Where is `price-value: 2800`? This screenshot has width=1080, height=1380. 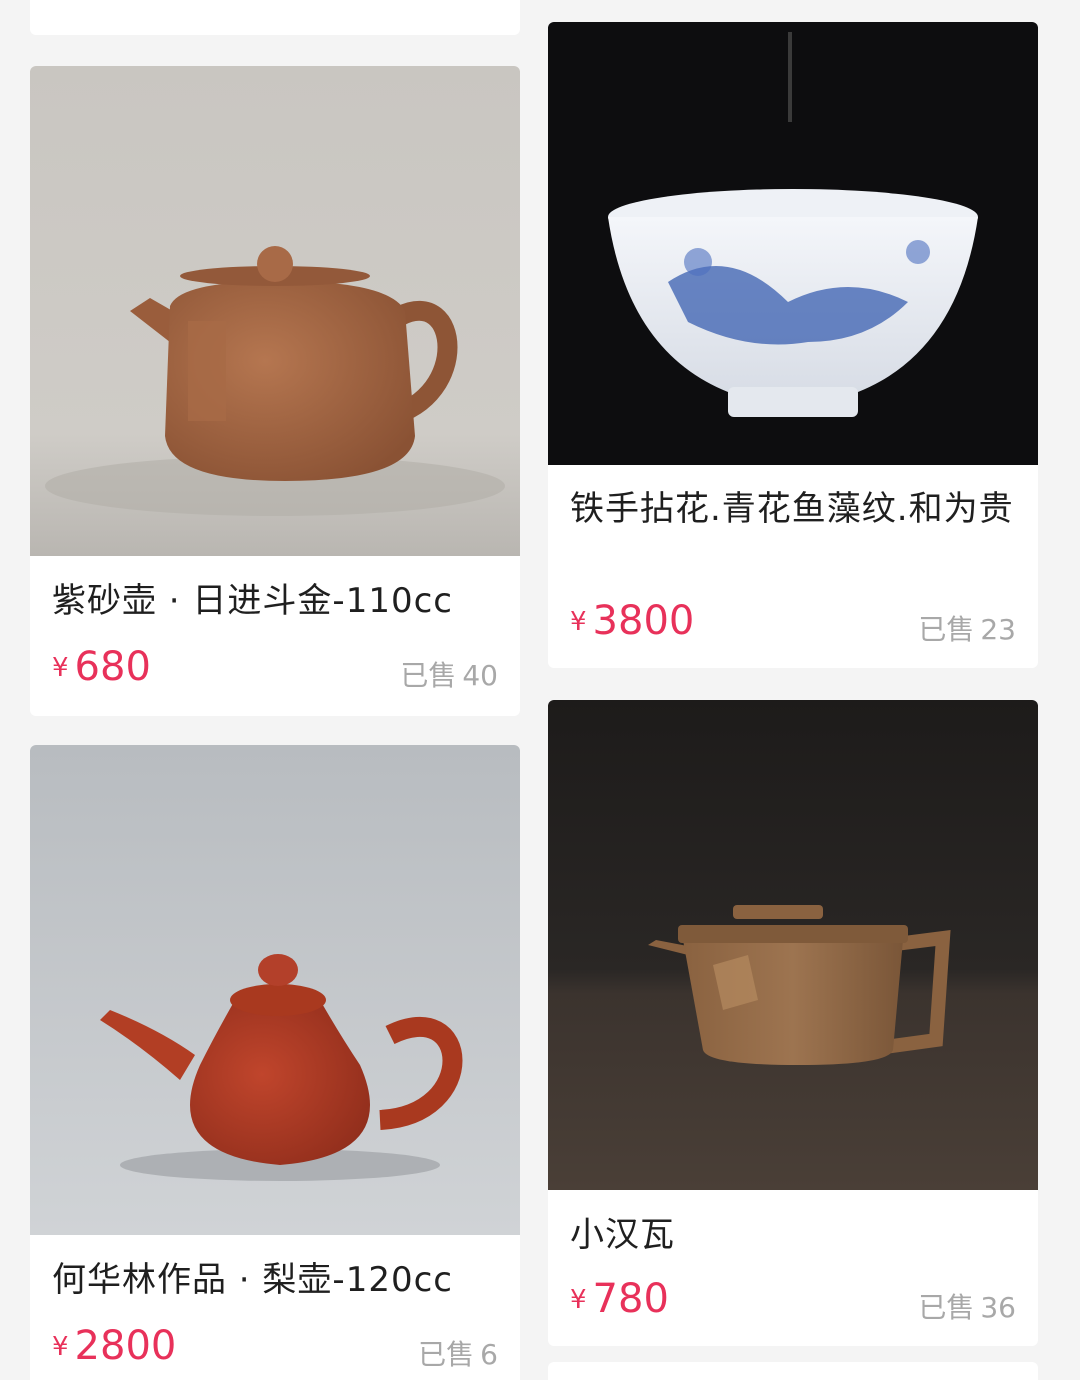 price-value: 2800 is located at coordinates (125, 1346).